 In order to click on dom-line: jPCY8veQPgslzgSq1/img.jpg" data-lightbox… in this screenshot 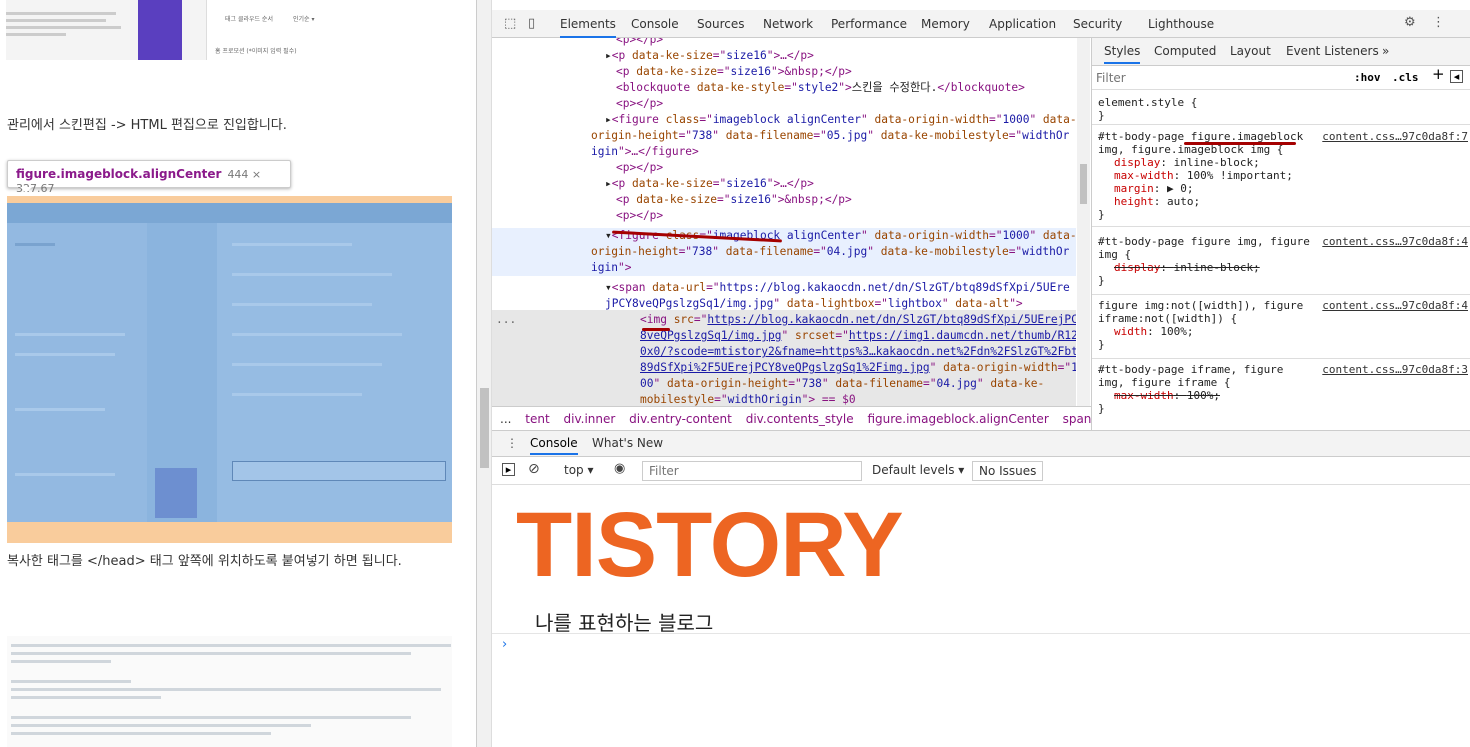, I will do `click(814, 304)`.